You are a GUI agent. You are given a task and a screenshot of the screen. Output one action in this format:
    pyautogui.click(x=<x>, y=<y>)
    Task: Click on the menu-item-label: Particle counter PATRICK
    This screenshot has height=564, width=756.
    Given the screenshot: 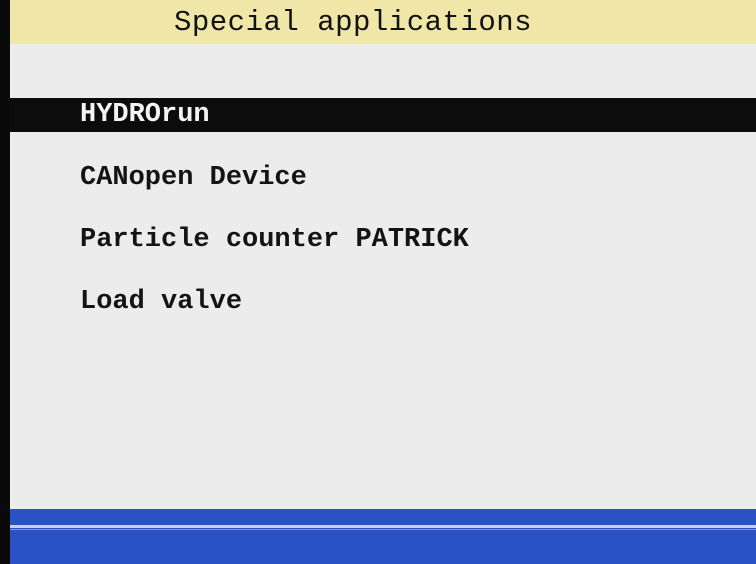 What is the action you would take?
    pyautogui.click(x=274, y=239)
    